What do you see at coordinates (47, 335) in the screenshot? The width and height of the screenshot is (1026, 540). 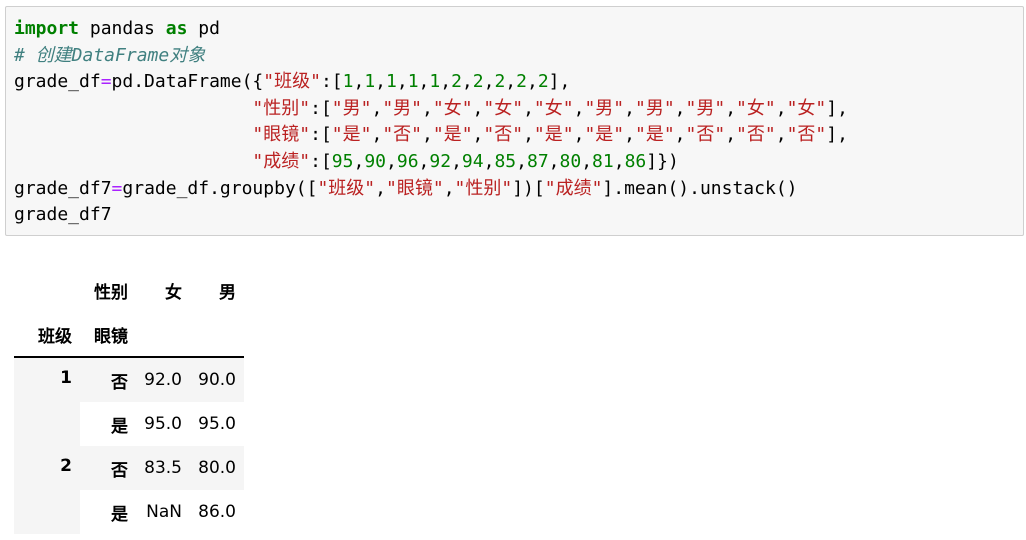 I see `index-name-header: 班级` at bounding box center [47, 335].